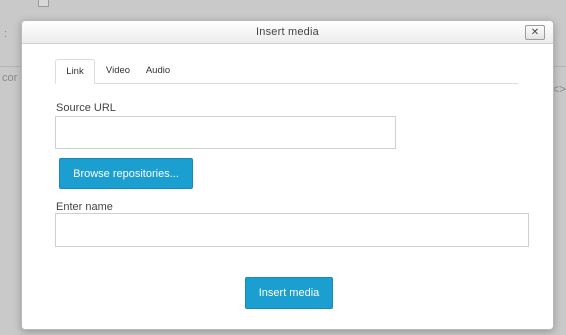  What do you see at coordinates (559, 89) in the screenshot?
I see `background-code-icon: <>` at bounding box center [559, 89].